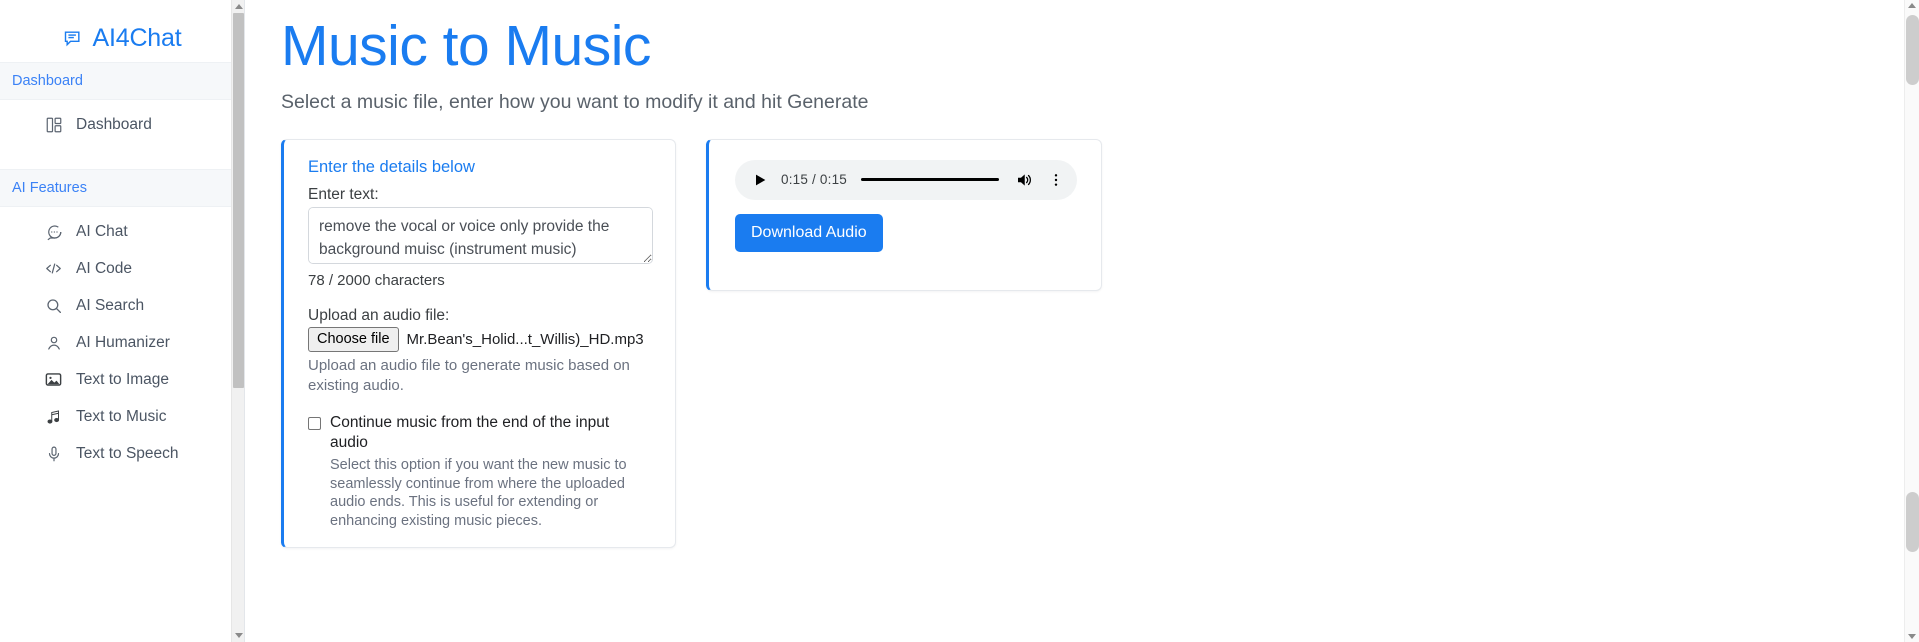 This screenshot has width=1919, height=642. I want to click on download-audio-button: Download Audio, so click(809, 232).